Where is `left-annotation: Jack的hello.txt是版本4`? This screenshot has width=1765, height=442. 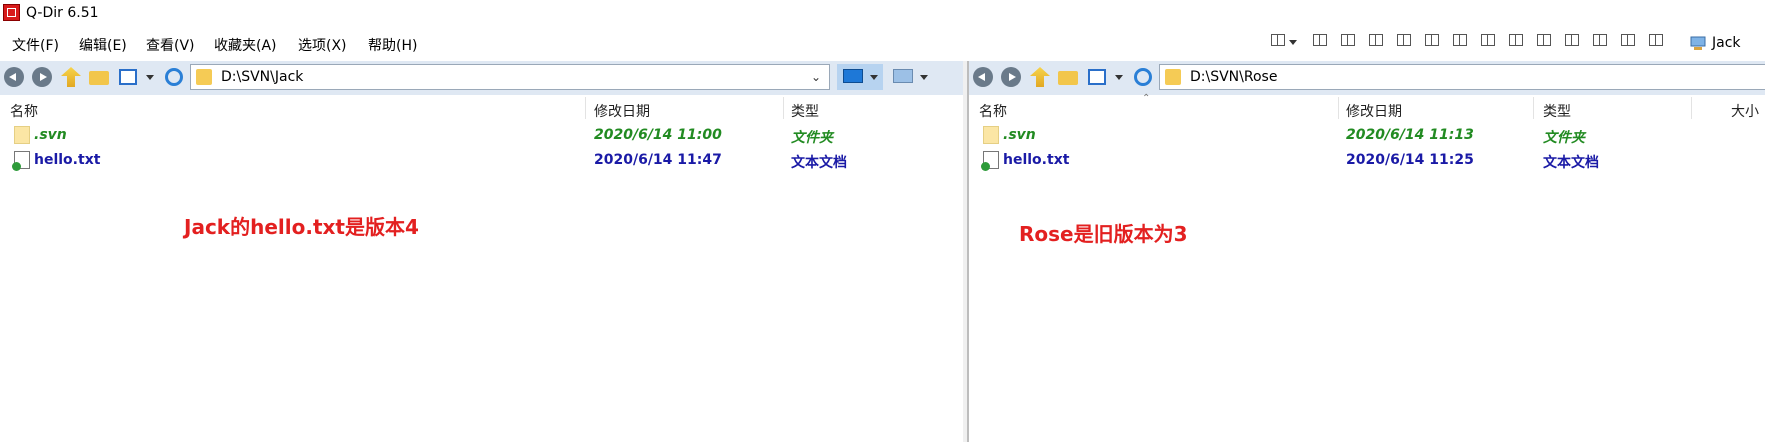 left-annotation: Jack的hello.txt是版本4 is located at coordinates (301, 227).